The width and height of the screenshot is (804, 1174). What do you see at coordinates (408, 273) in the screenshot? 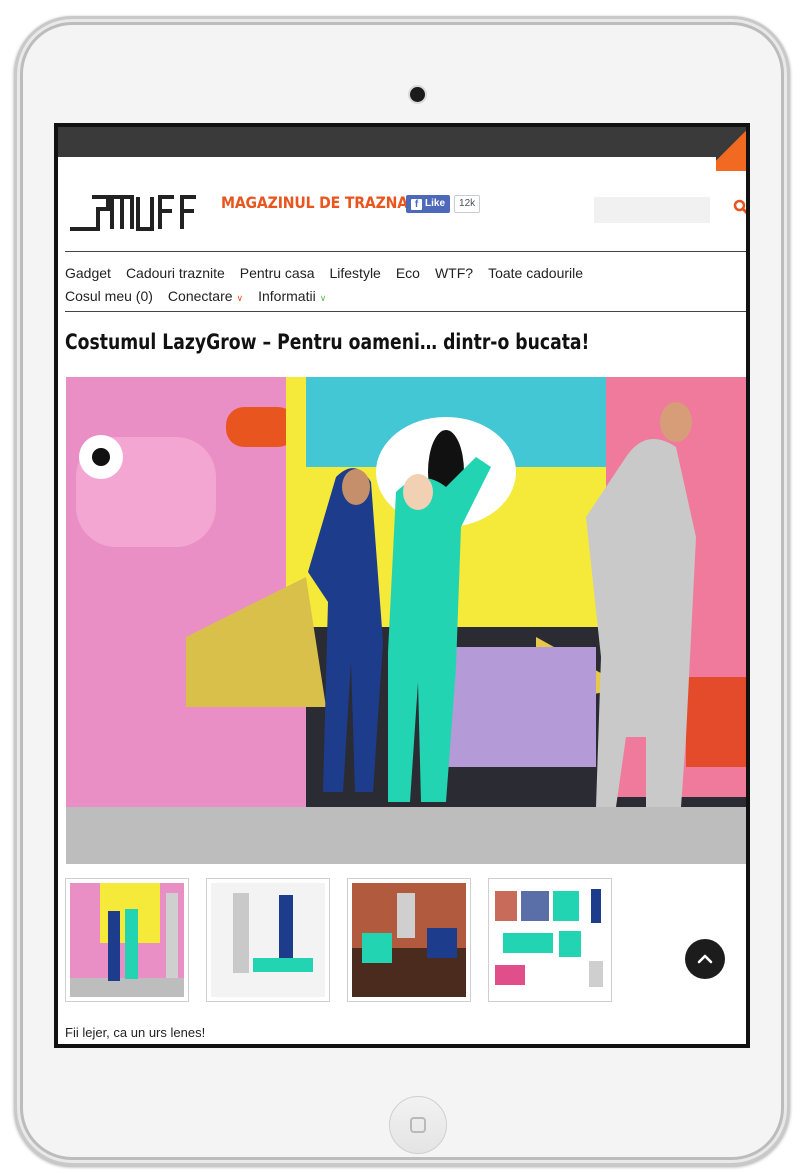
I see `nav-item-eco: Eco` at bounding box center [408, 273].